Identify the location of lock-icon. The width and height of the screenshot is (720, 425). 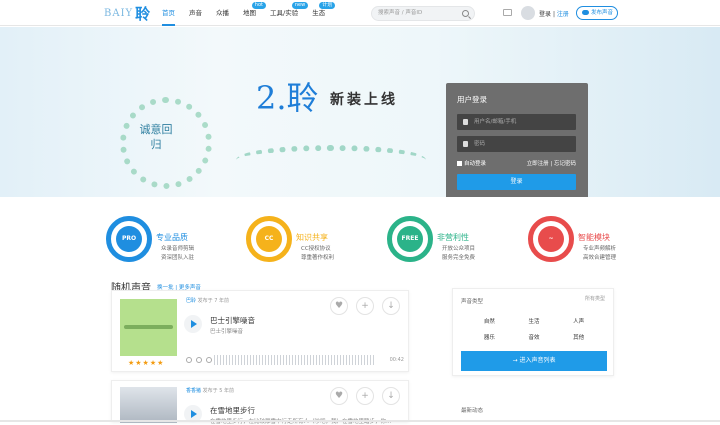
(465, 144).